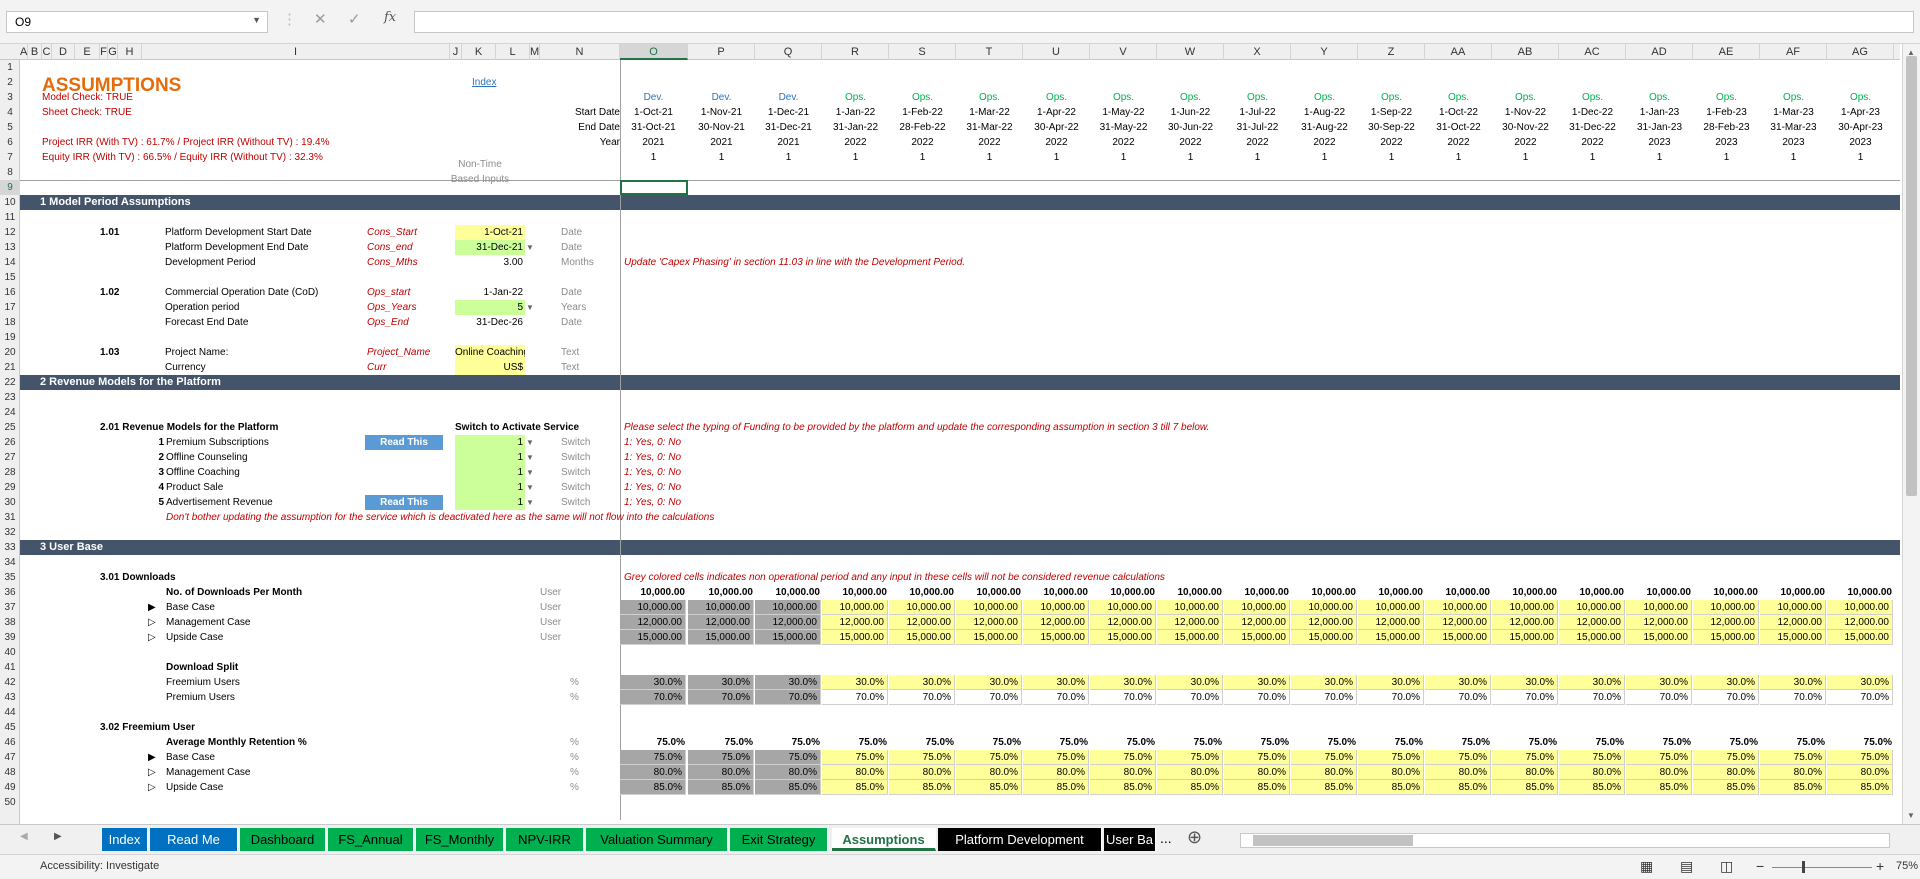 This screenshot has height=879, width=1920. I want to click on row-header: 9, so click(10, 187).